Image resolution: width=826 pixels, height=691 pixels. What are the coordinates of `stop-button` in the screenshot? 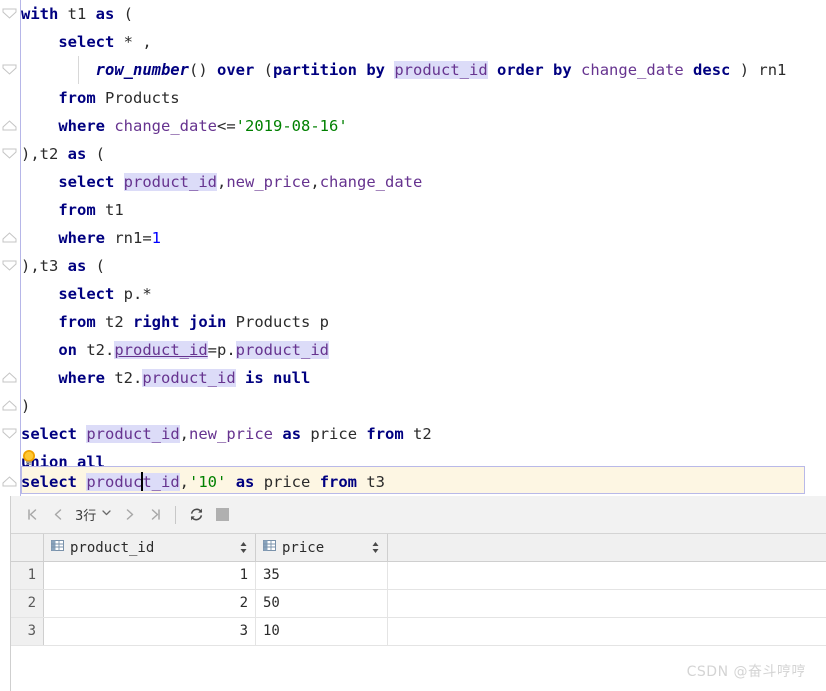 It's located at (222, 515).